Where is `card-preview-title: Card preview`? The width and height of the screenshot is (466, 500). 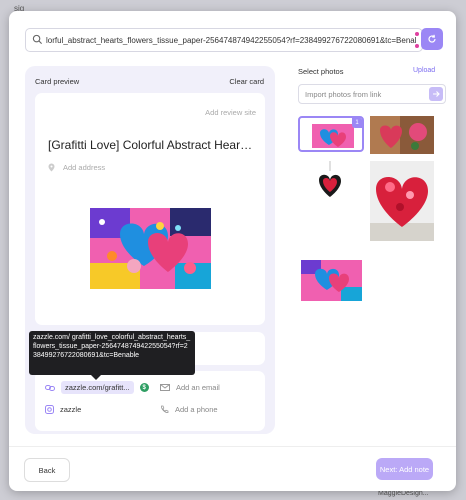
card-preview-title: Card preview is located at coordinates (57, 81).